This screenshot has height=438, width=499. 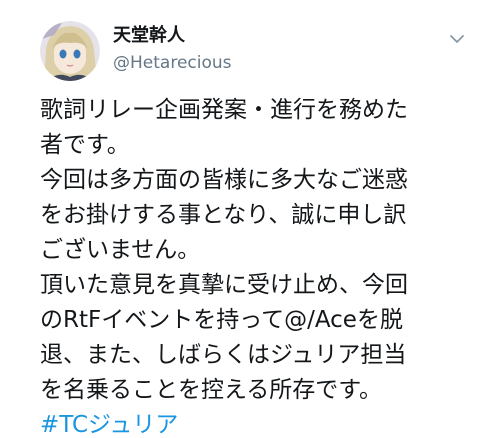 I want to click on user-handle: @Hetarecious, so click(x=172, y=63).